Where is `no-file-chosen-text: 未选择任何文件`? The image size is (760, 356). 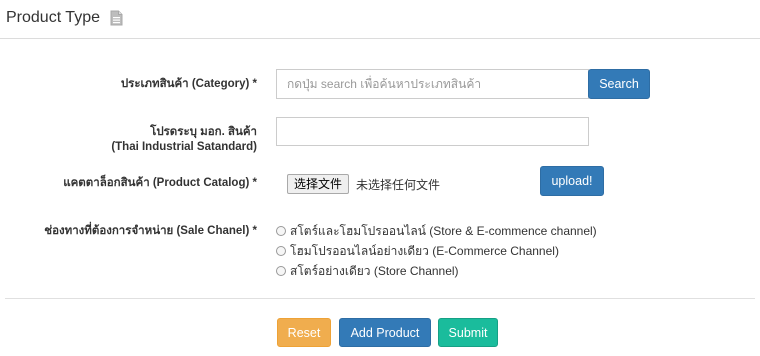
no-file-chosen-text: 未选择任何文件 is located at coordinates (398, 185).